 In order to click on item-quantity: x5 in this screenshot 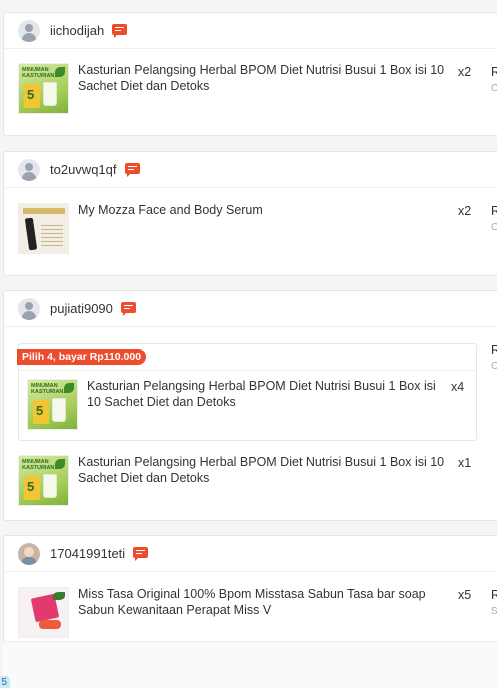, I will do `click(465, 595)`.